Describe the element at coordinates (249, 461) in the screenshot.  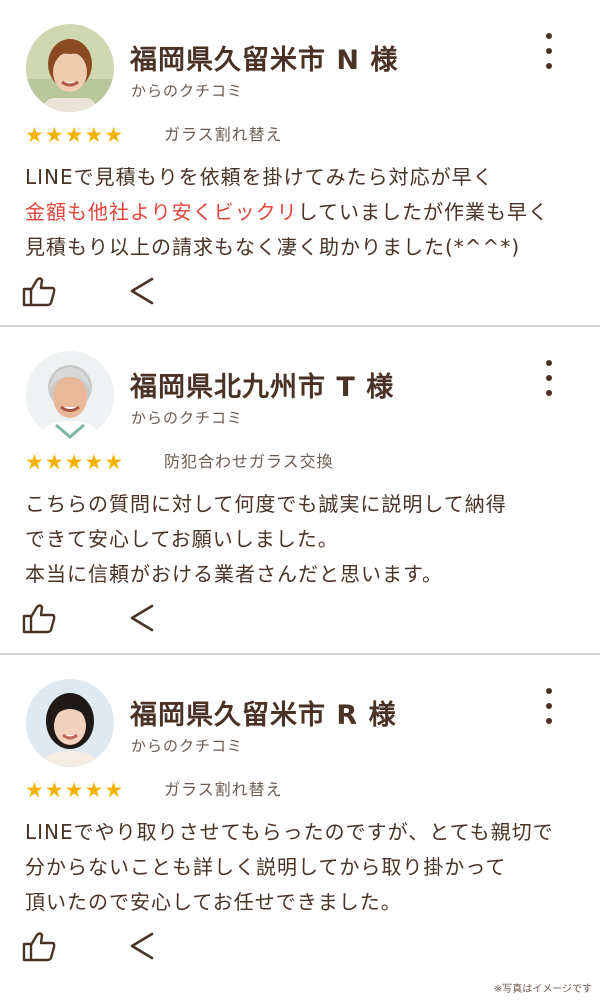
I see `service-label: 防犯合わせガラス交換` at that location.